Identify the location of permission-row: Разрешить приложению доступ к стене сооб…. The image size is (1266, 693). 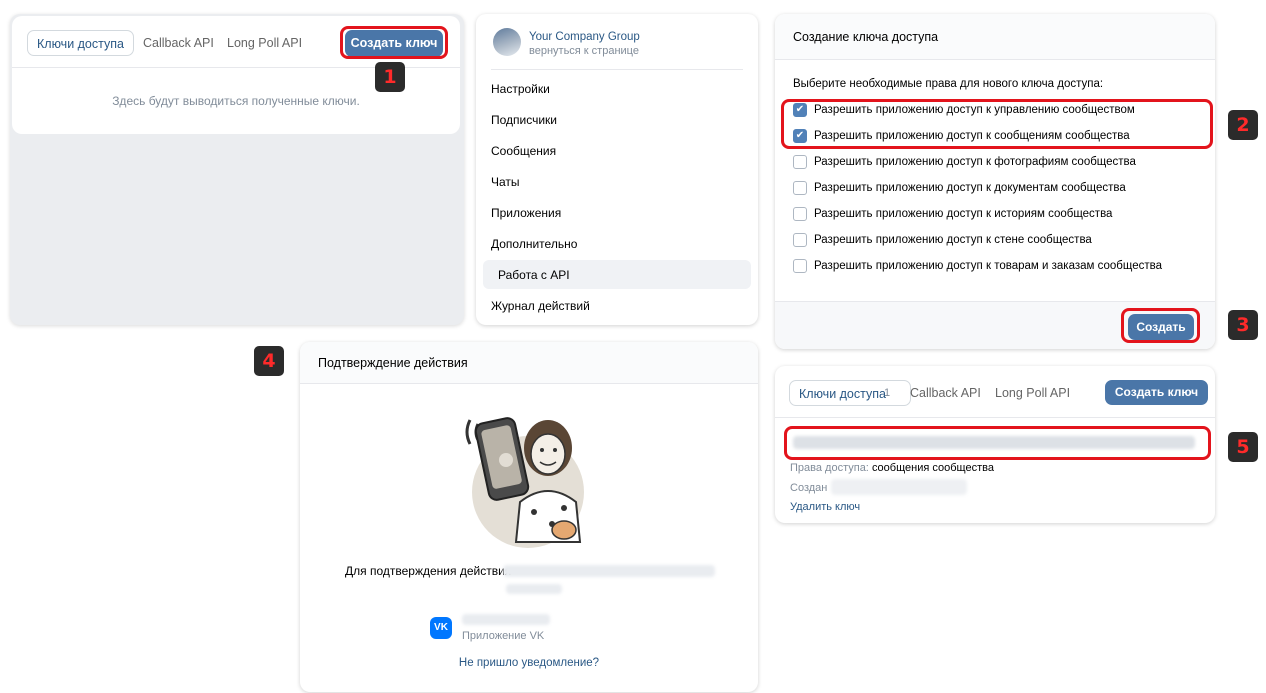
(942, 240).